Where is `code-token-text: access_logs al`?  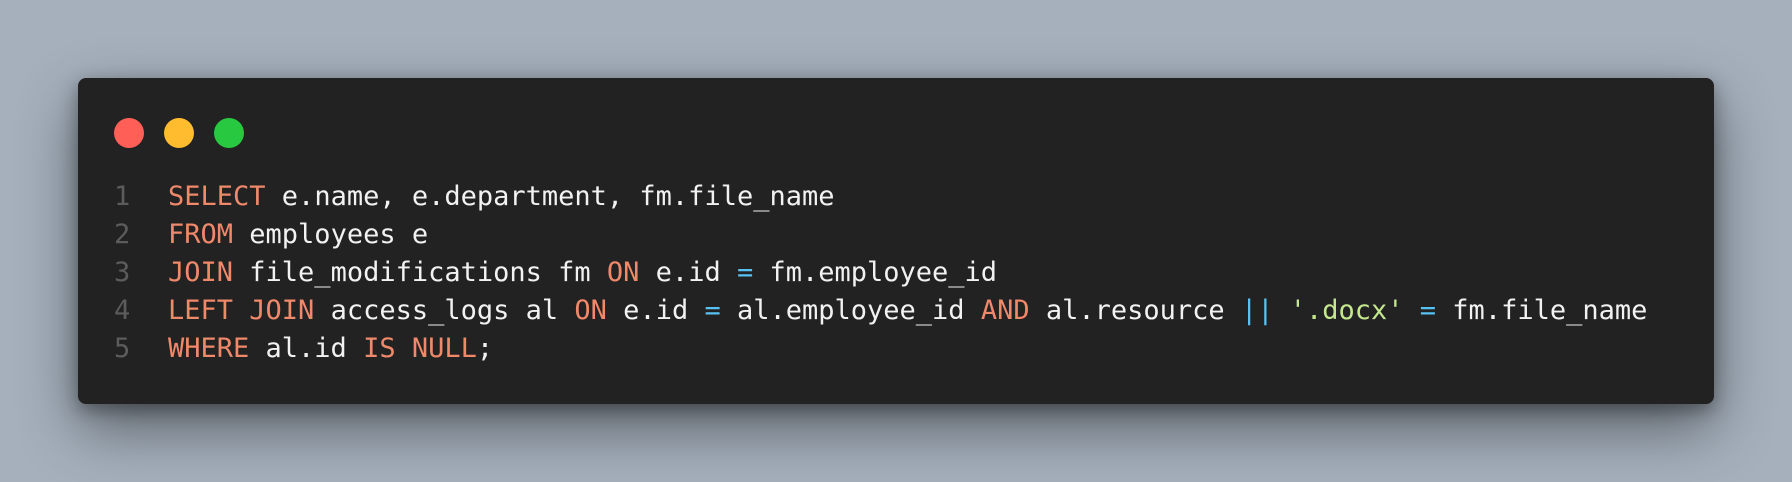 code-token-text: access_logs al is located at coordinates (444, 310).